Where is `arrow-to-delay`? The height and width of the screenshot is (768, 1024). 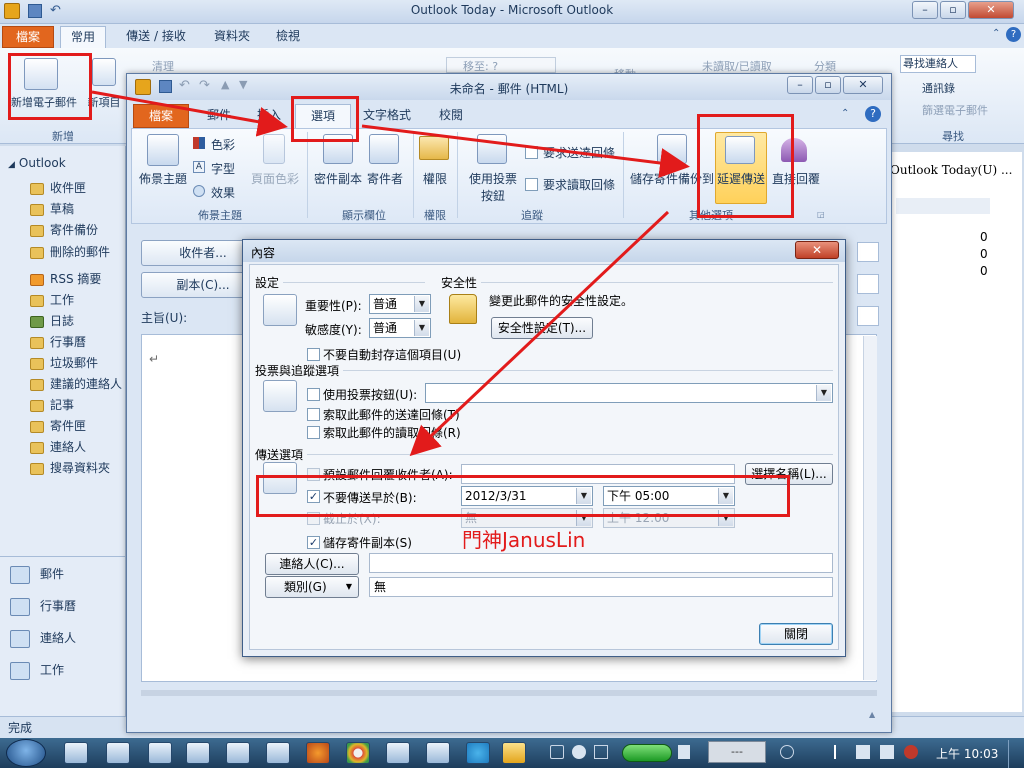
arrow-to-delay is located at coordinates (525, 151).